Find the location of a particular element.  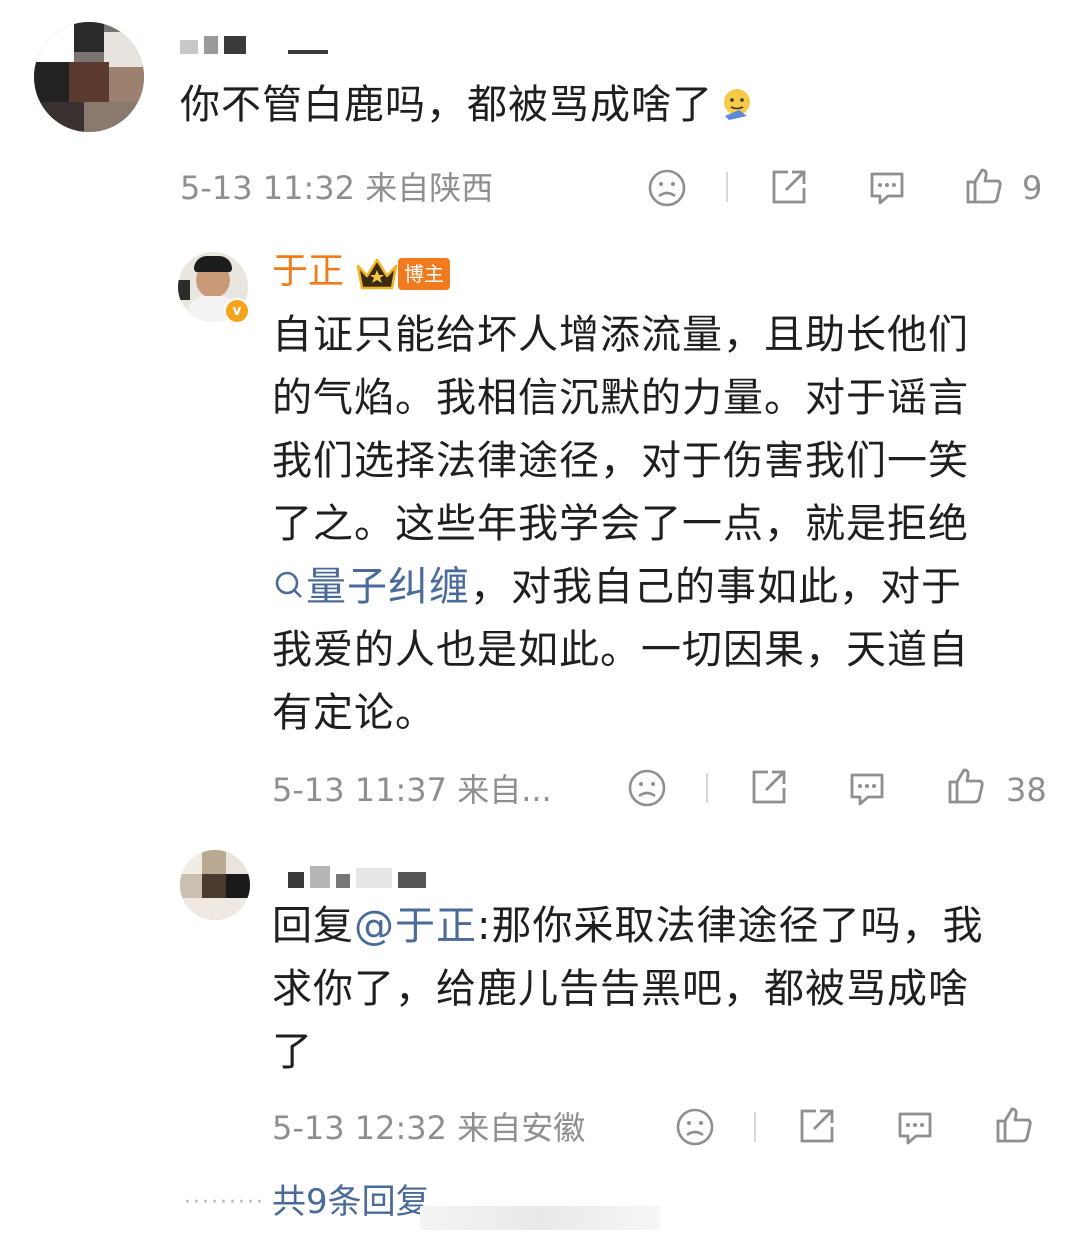

like-count: 38 is located at coordinates (1026, 790).